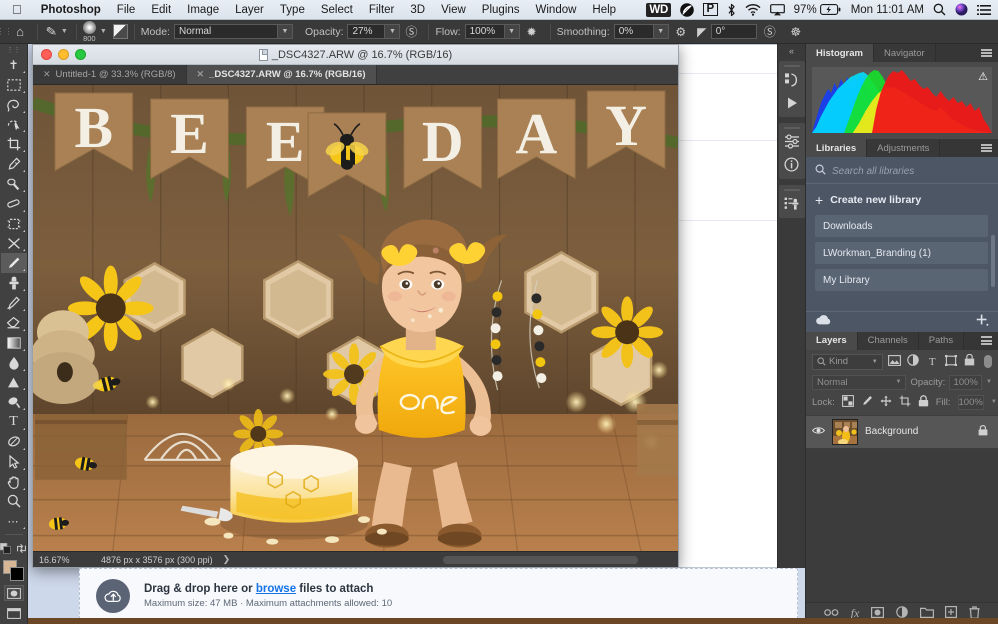  What do you see at coordinates (14, 502) in the screenshot?
I see `zoom-tool` at bounding box center [14, 502].